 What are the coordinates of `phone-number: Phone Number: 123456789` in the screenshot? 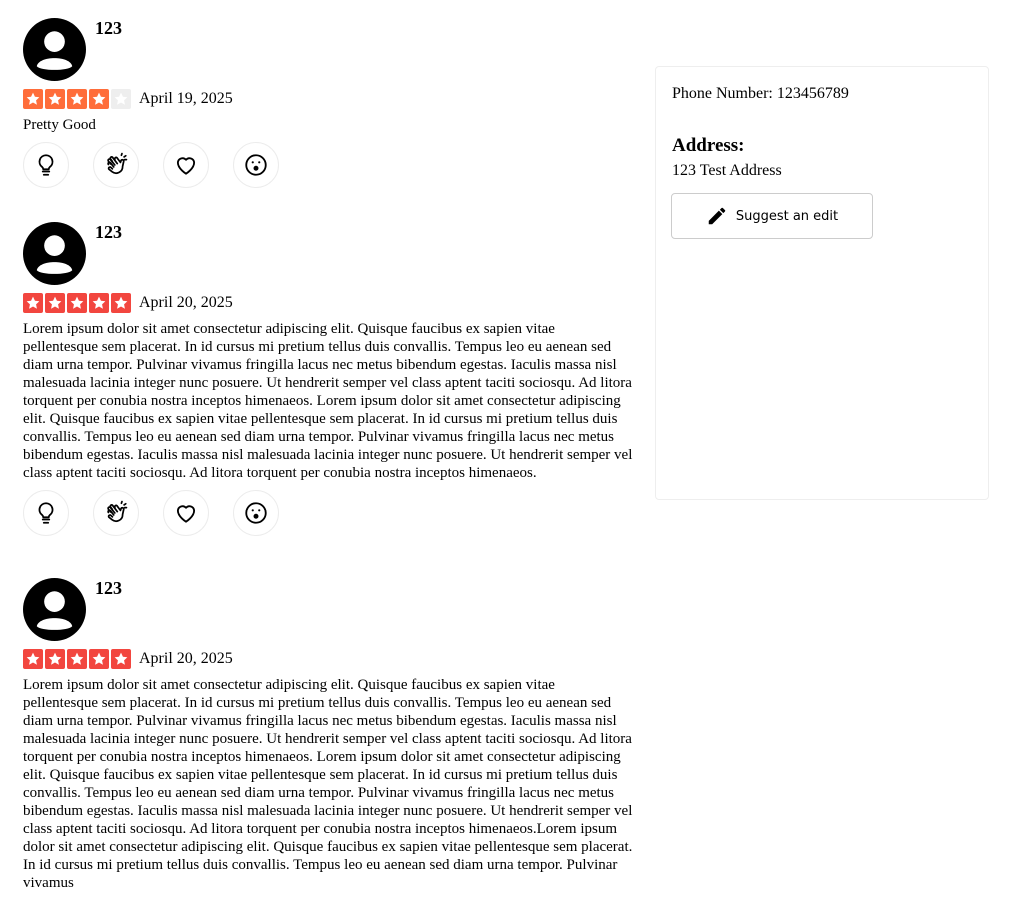 It's located at (760, 93).